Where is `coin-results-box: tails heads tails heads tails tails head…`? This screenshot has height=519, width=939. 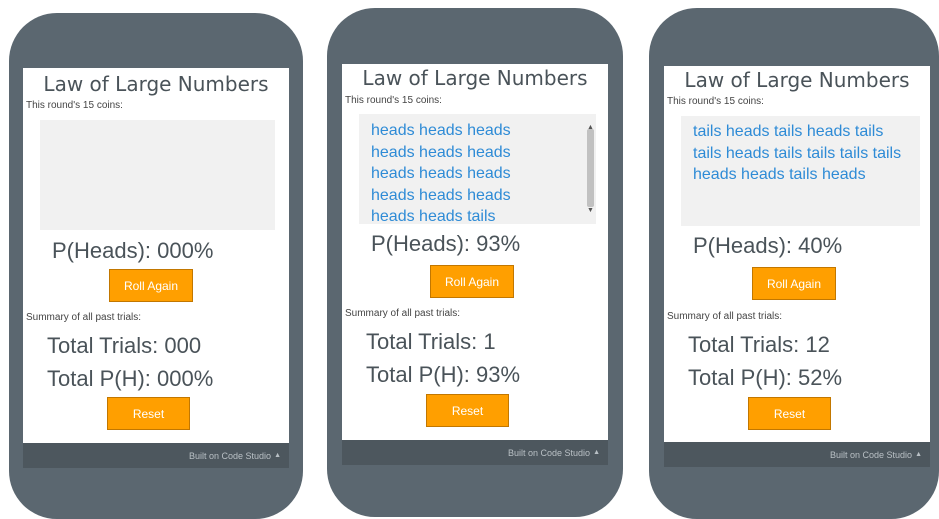 coin-results-box: tails heads tails heads tails tails head… is located at coordinates (800, 171).